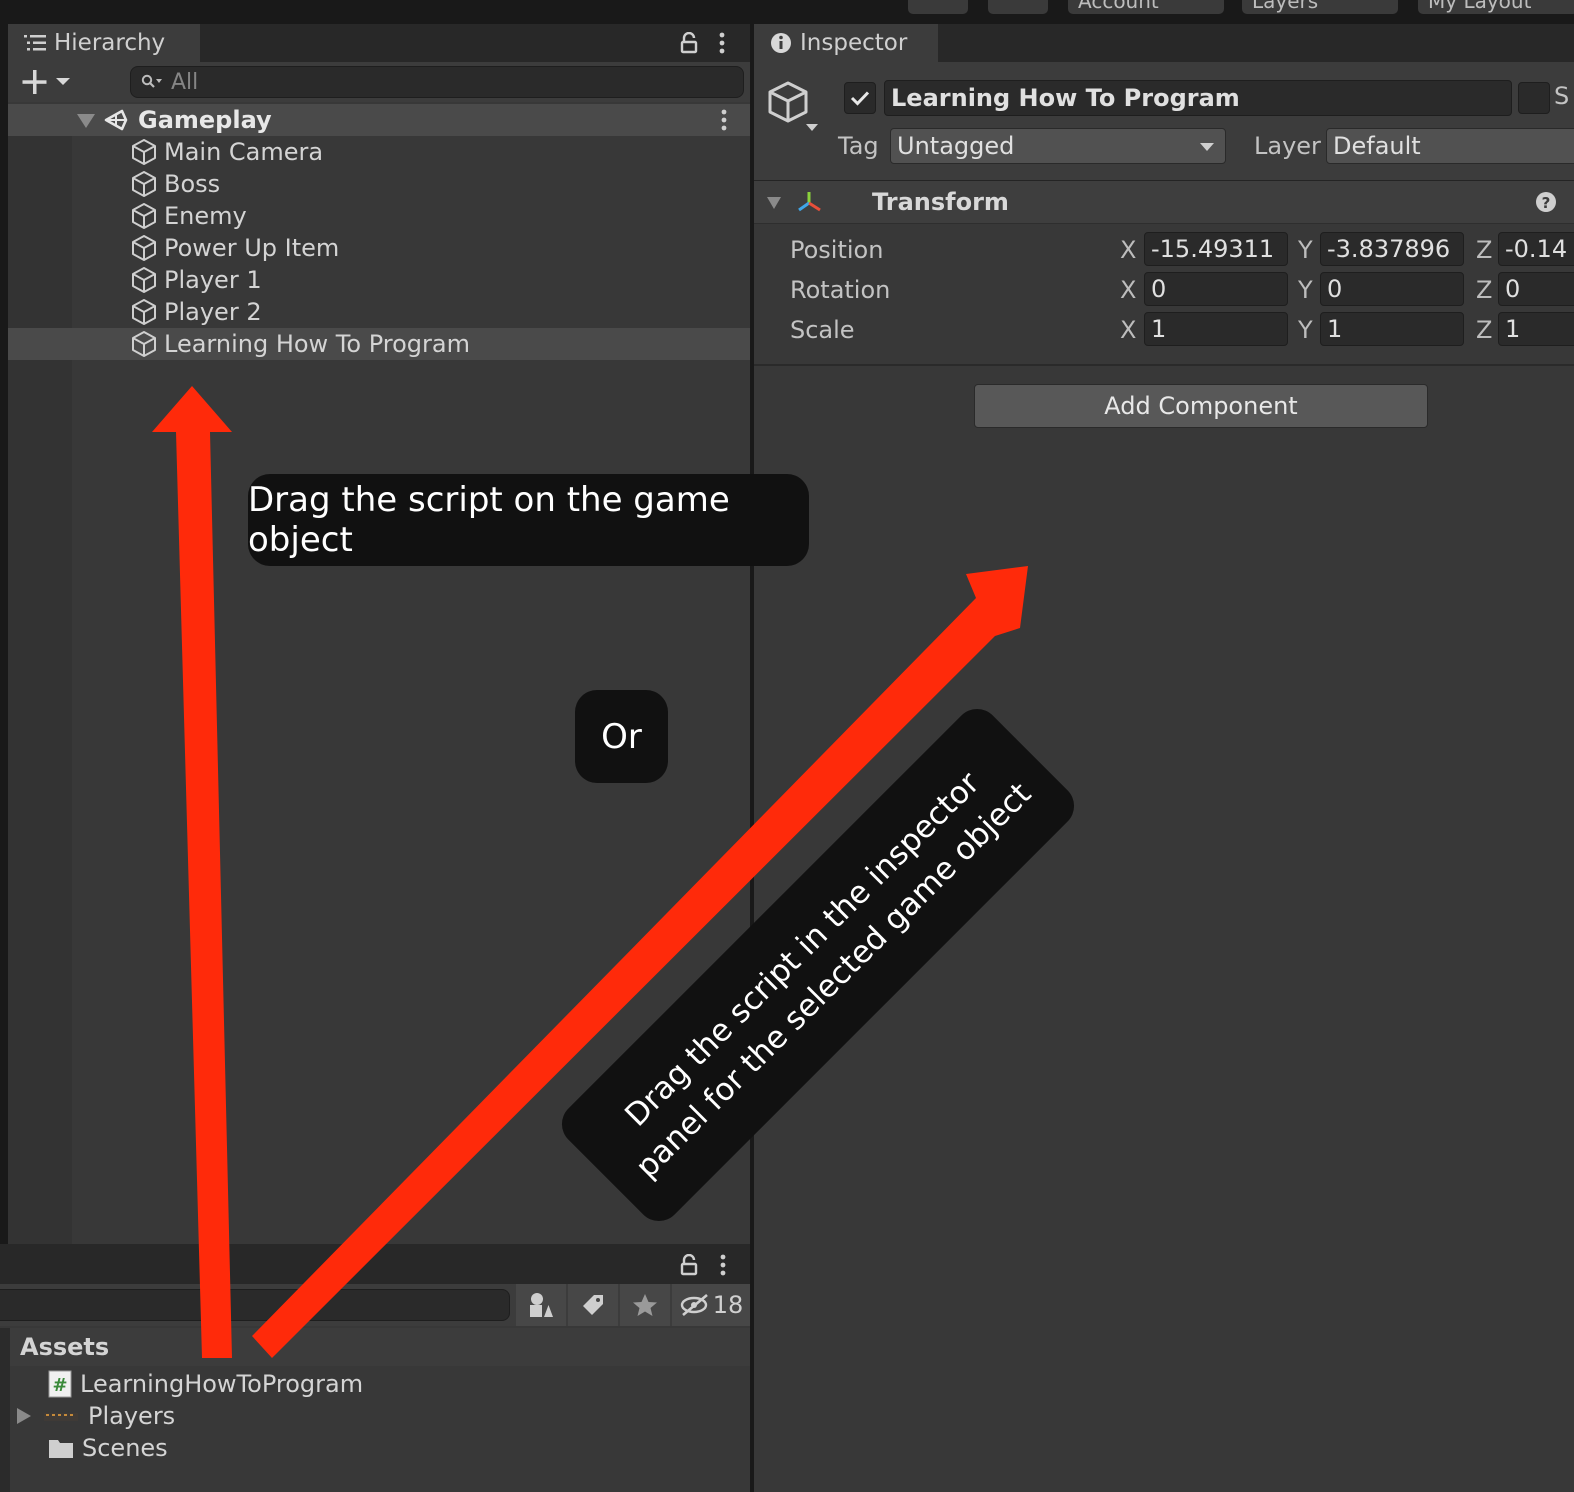 The image size is (1574, 1492). I want to click on arrow-up, so click(192, 872).